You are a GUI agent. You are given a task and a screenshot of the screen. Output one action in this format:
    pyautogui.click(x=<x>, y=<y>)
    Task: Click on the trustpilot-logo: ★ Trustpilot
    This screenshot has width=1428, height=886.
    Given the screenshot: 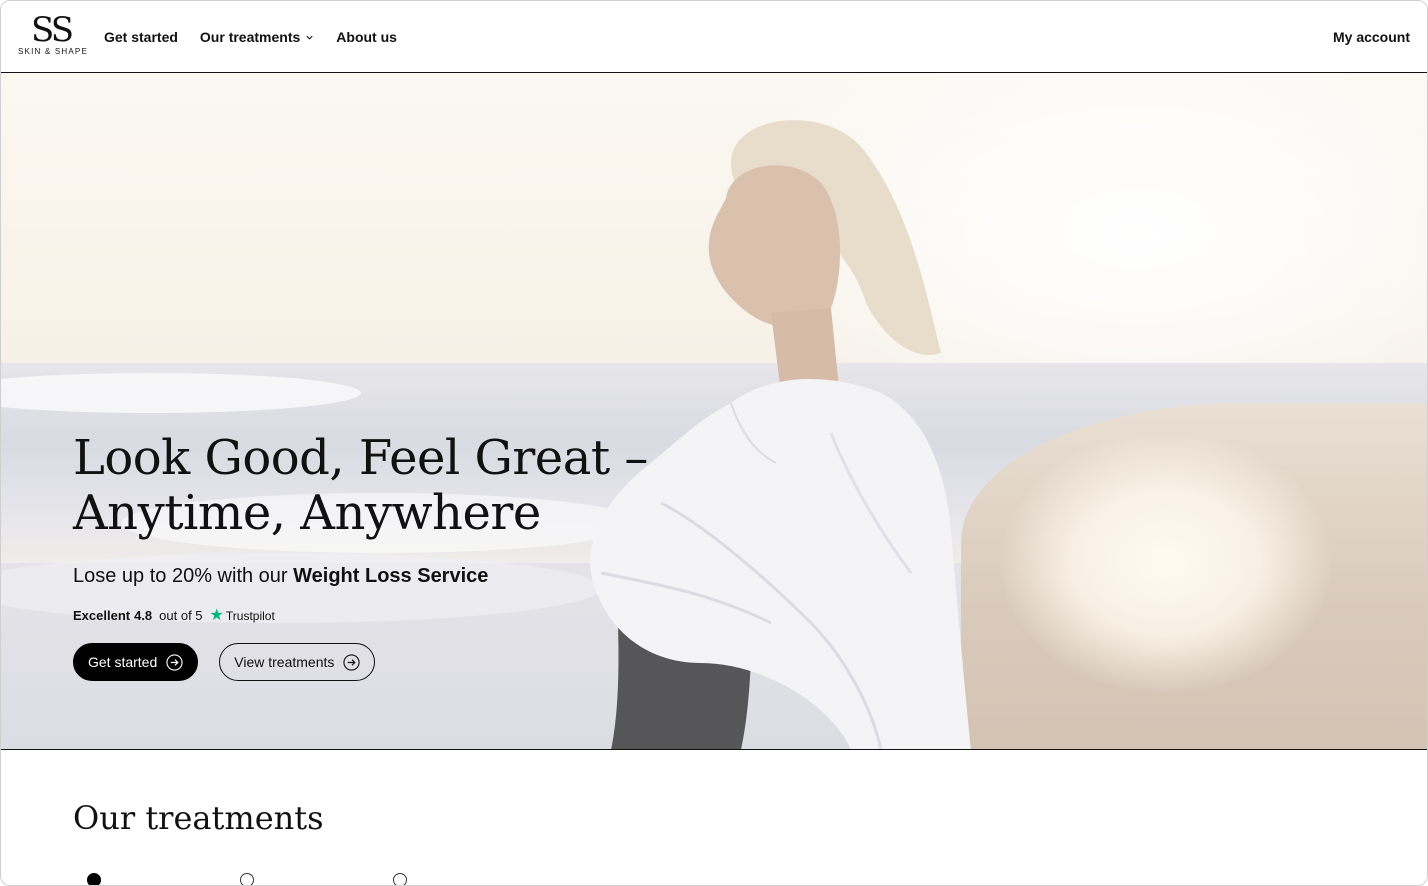 What is the action you would take?
    pyautogui.click(x=242, y=615)
    